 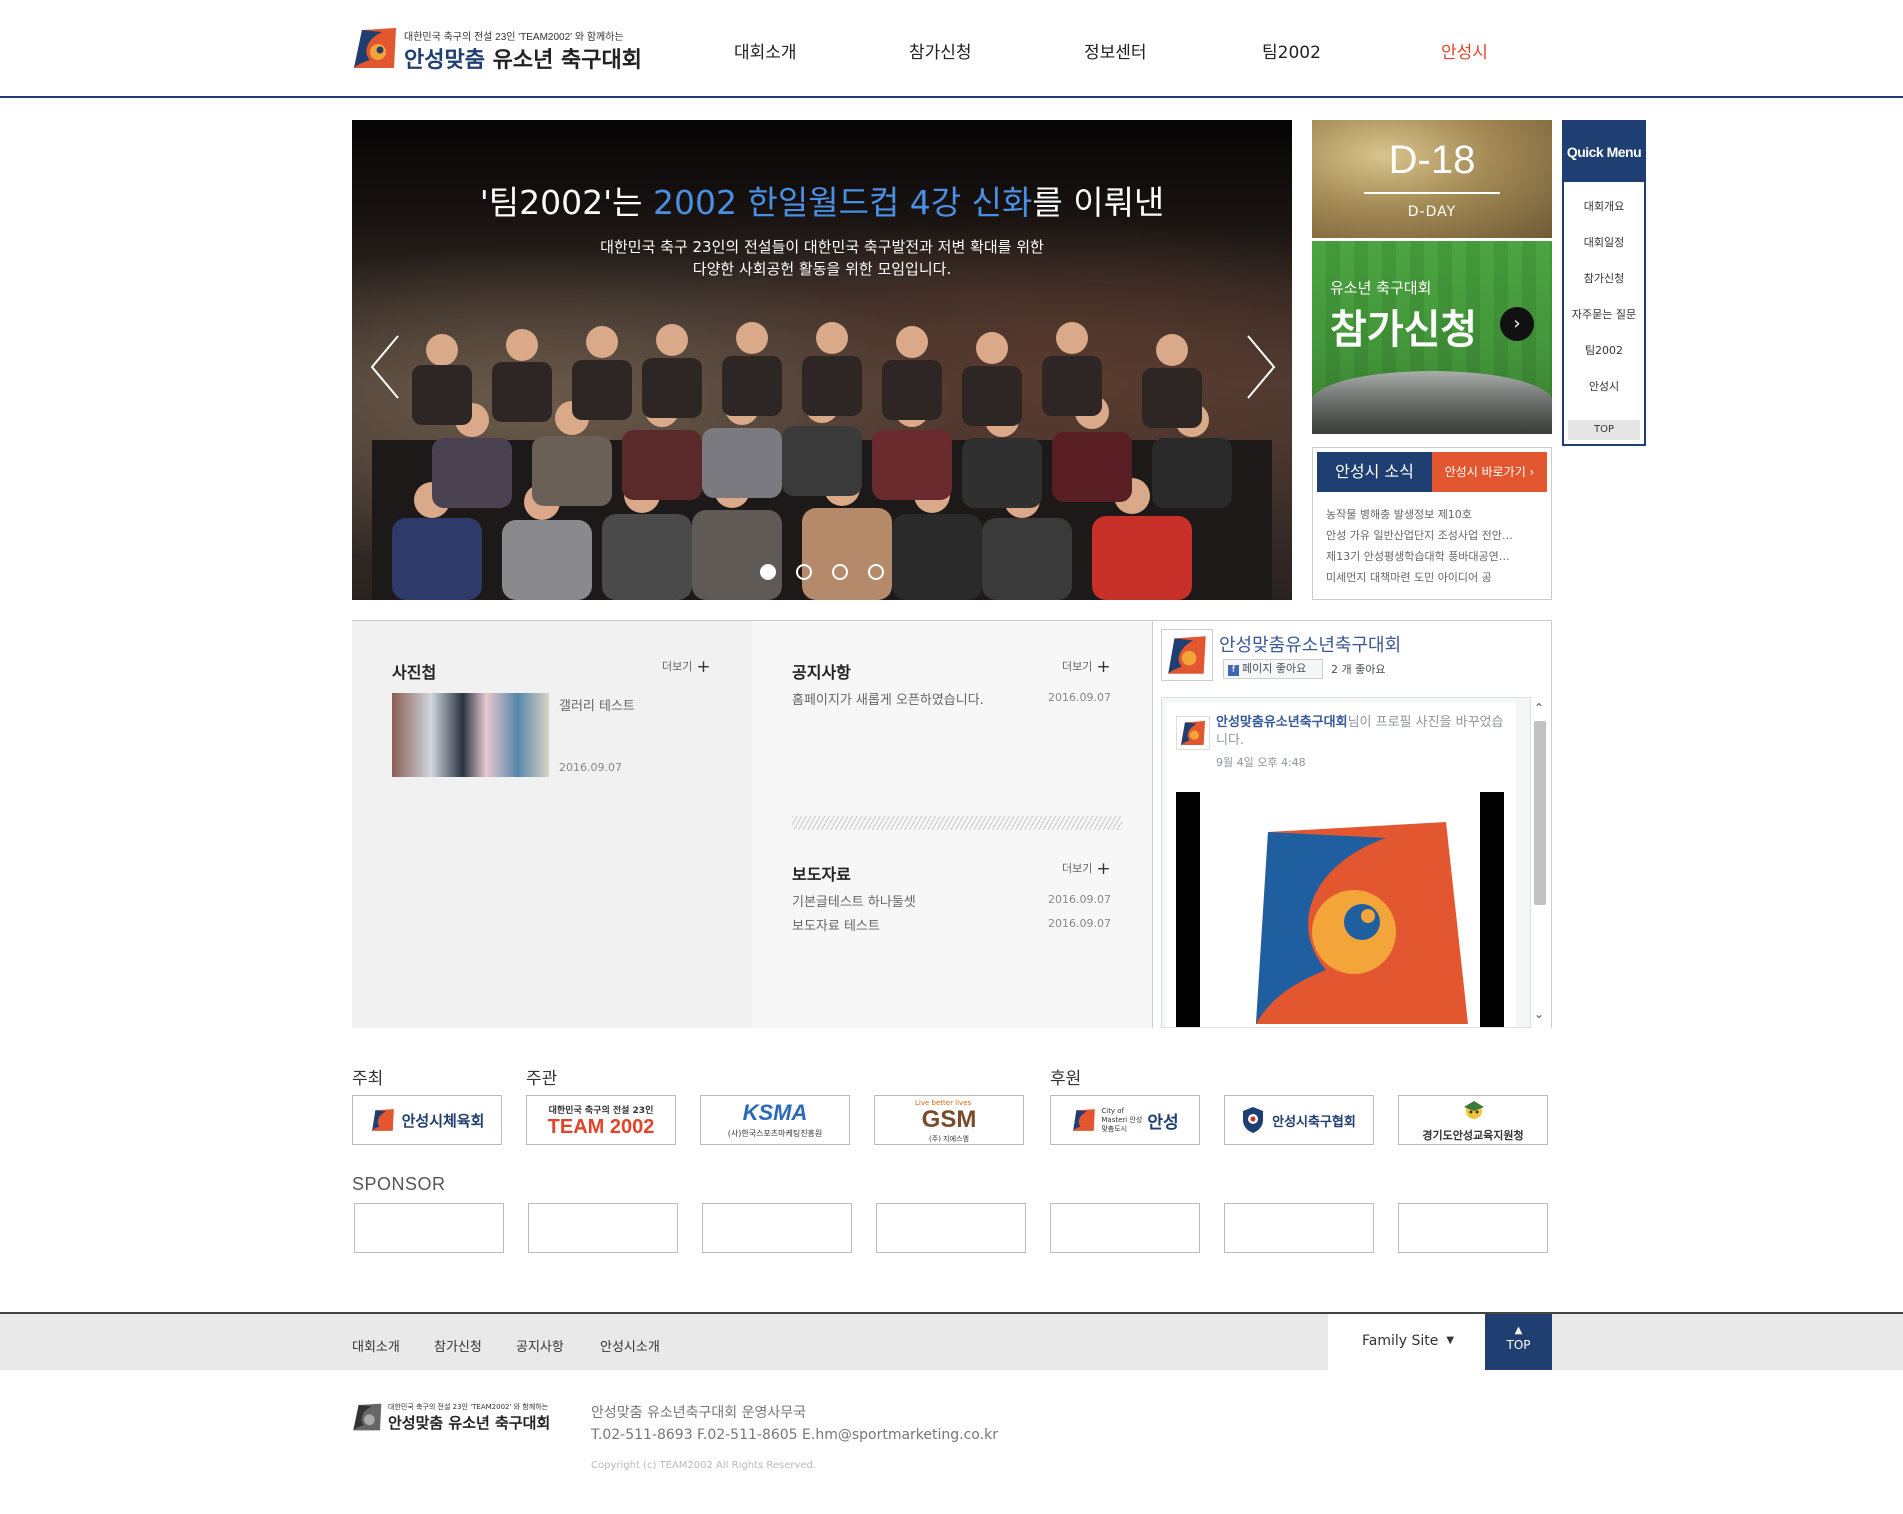 I want to click on notice-row: 홈페이지가 새롭게 오픈하였습니다., so click(x=888, y=698).